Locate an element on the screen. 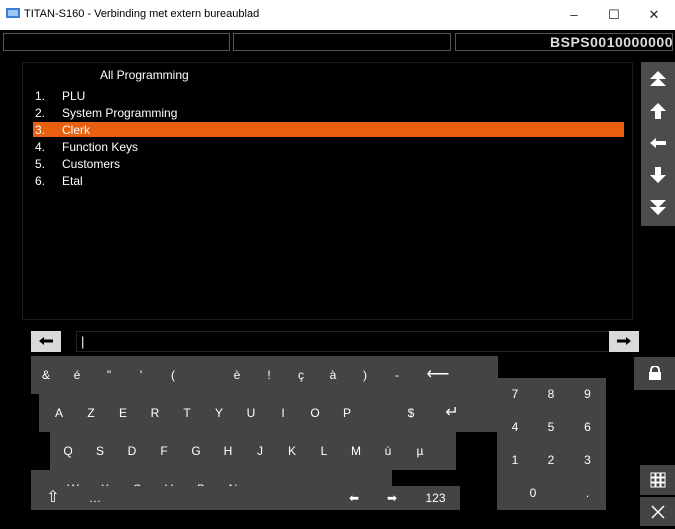 The width and height of the screenshot is (675, 529). key-a-grave: à is located at coordinates (333, 375).